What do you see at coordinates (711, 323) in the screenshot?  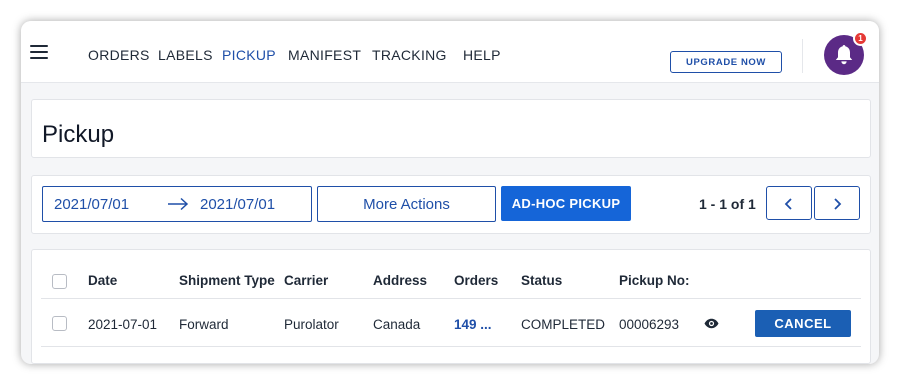 I see `eye-icon` at bounding box center [711, 323].